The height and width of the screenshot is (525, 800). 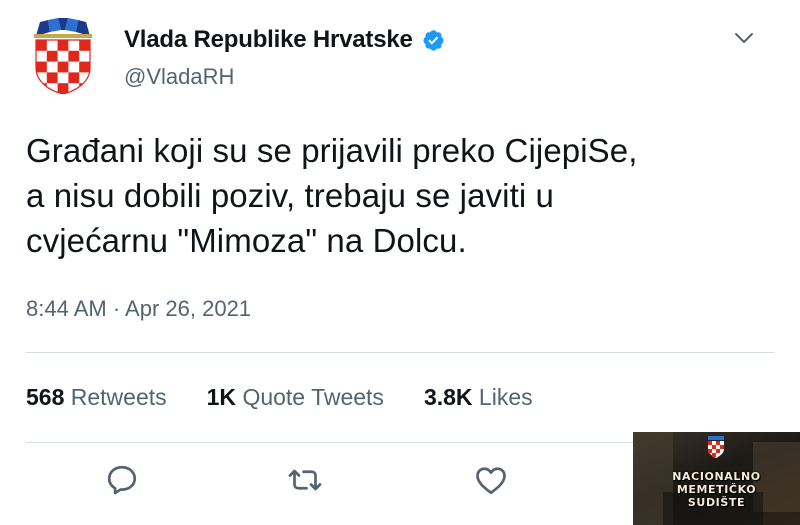 What do you see at coordinates (448, 397) in the screenshot?
I see `likes-count: 3.8K` at bounding box center [448, 397].